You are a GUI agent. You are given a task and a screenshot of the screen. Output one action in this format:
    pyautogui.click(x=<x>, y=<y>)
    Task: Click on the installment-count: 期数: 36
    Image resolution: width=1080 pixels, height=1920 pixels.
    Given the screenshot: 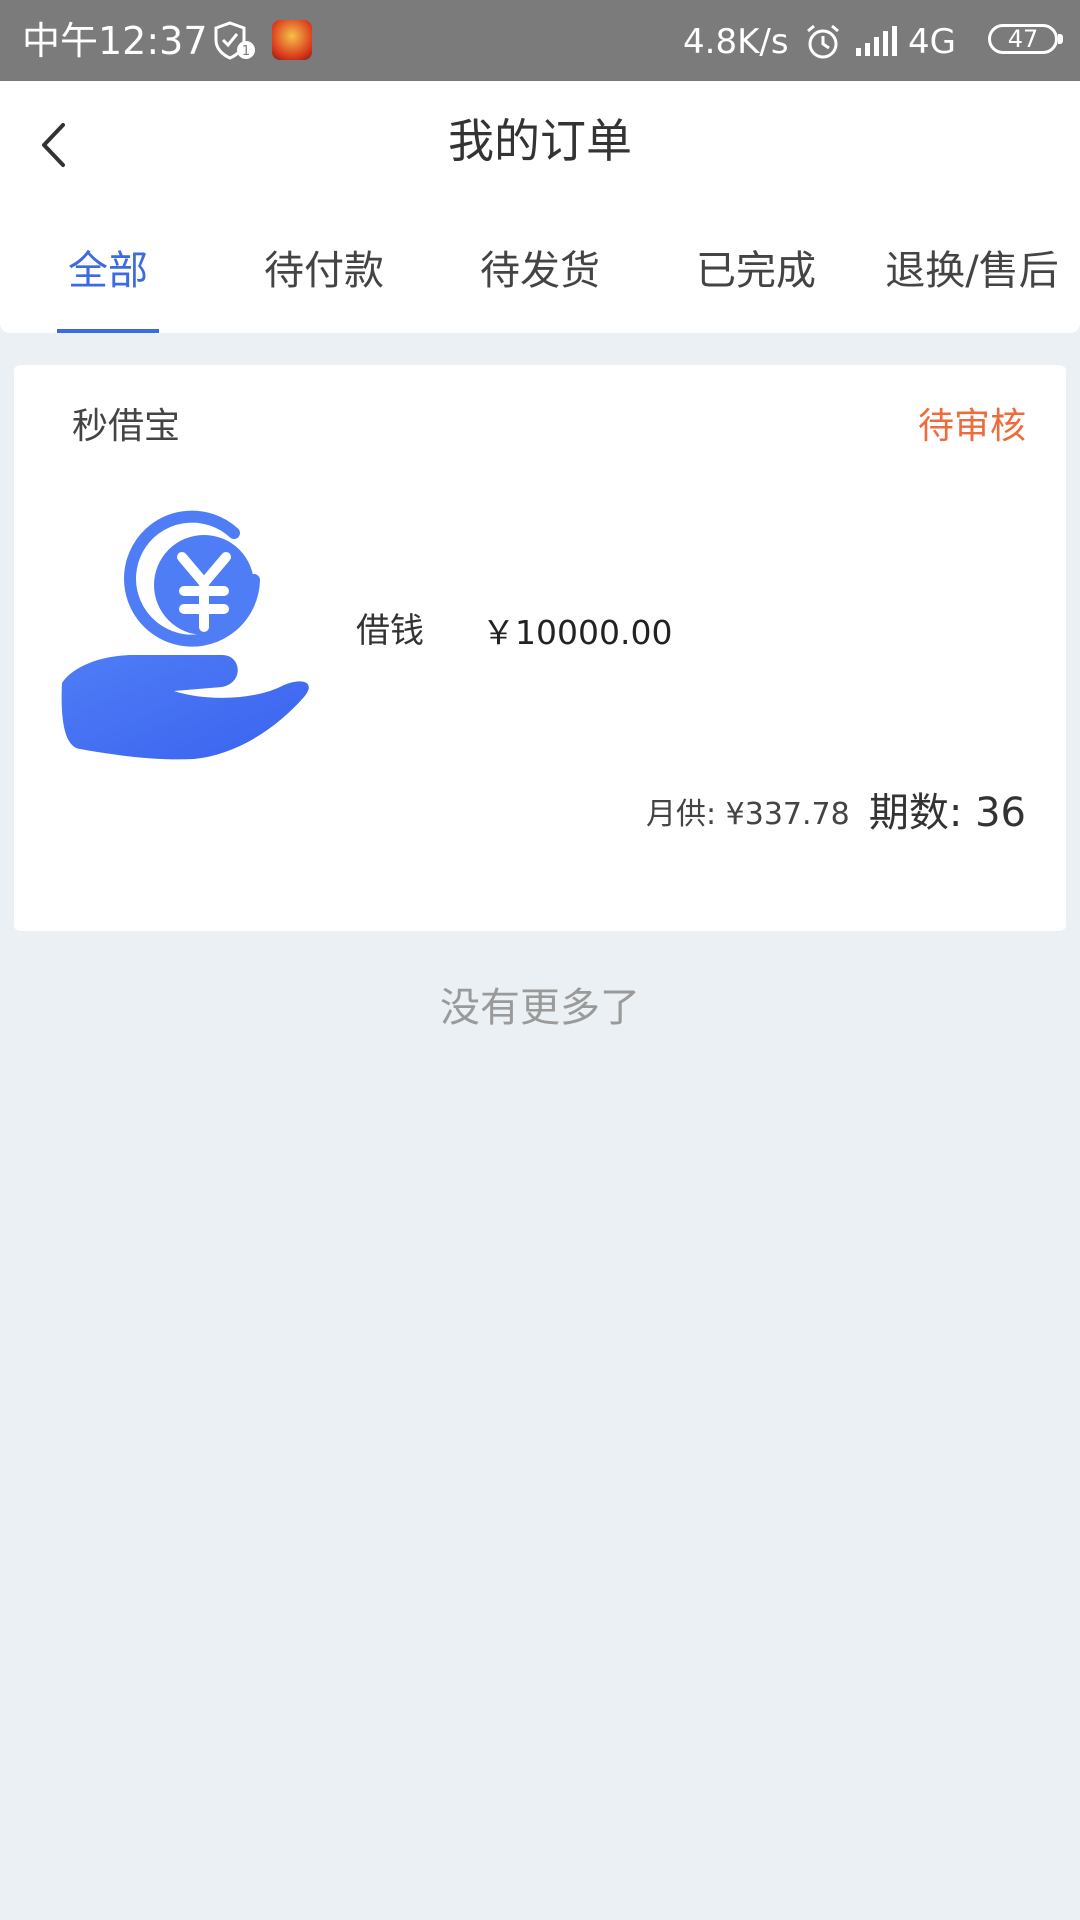 What is the action you would take?
    pyautogui.click(x=947, y=813)
    